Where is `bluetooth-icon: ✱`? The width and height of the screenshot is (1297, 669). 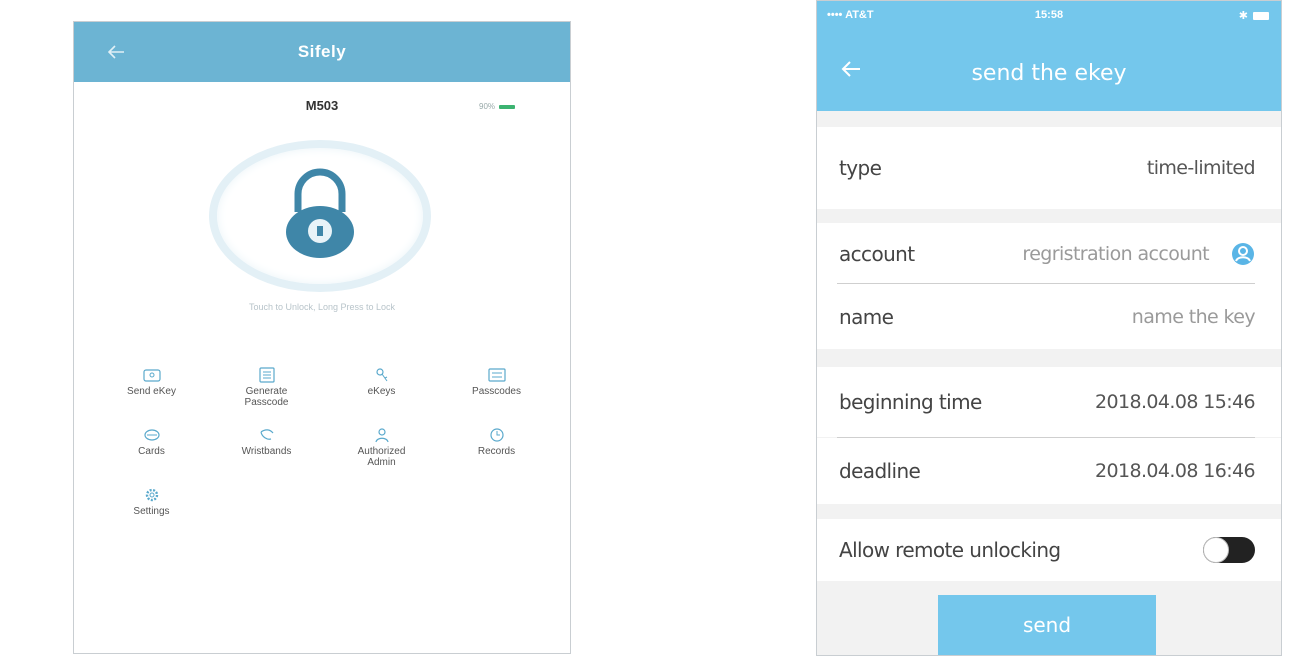 bluetooth-icon: ✱ is located at coordinates (1243, 16).